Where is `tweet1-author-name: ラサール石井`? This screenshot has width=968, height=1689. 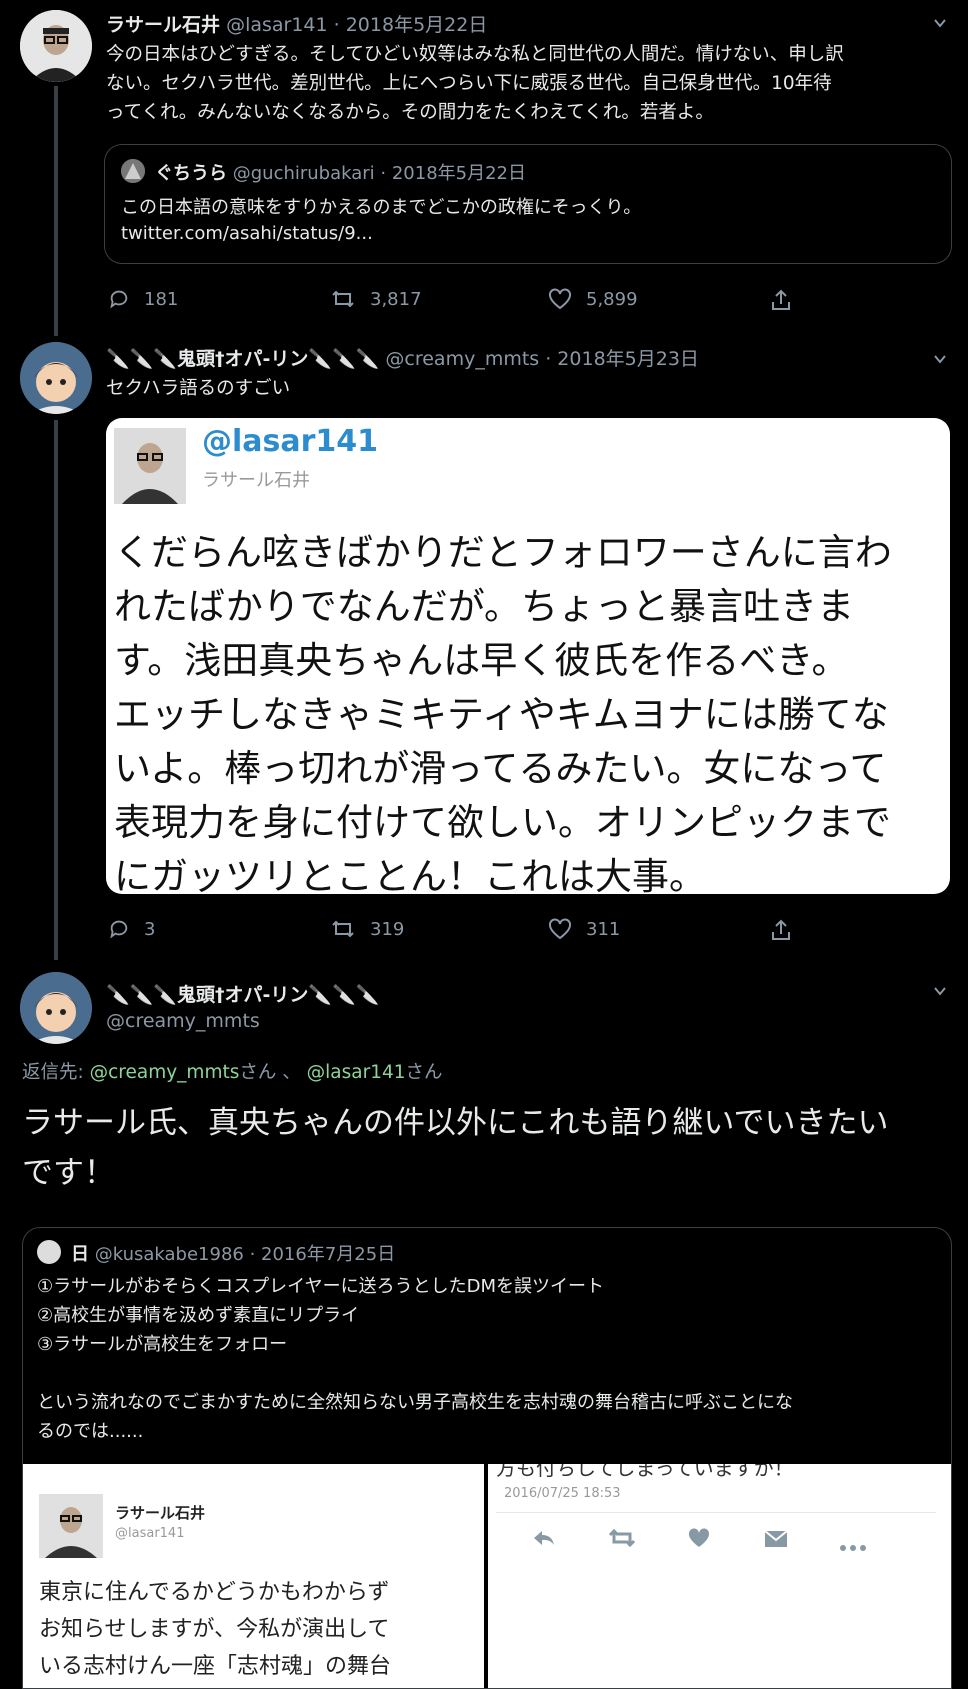 tweet1-author-name: ラサール石井 is located at coordinates (163, 25).